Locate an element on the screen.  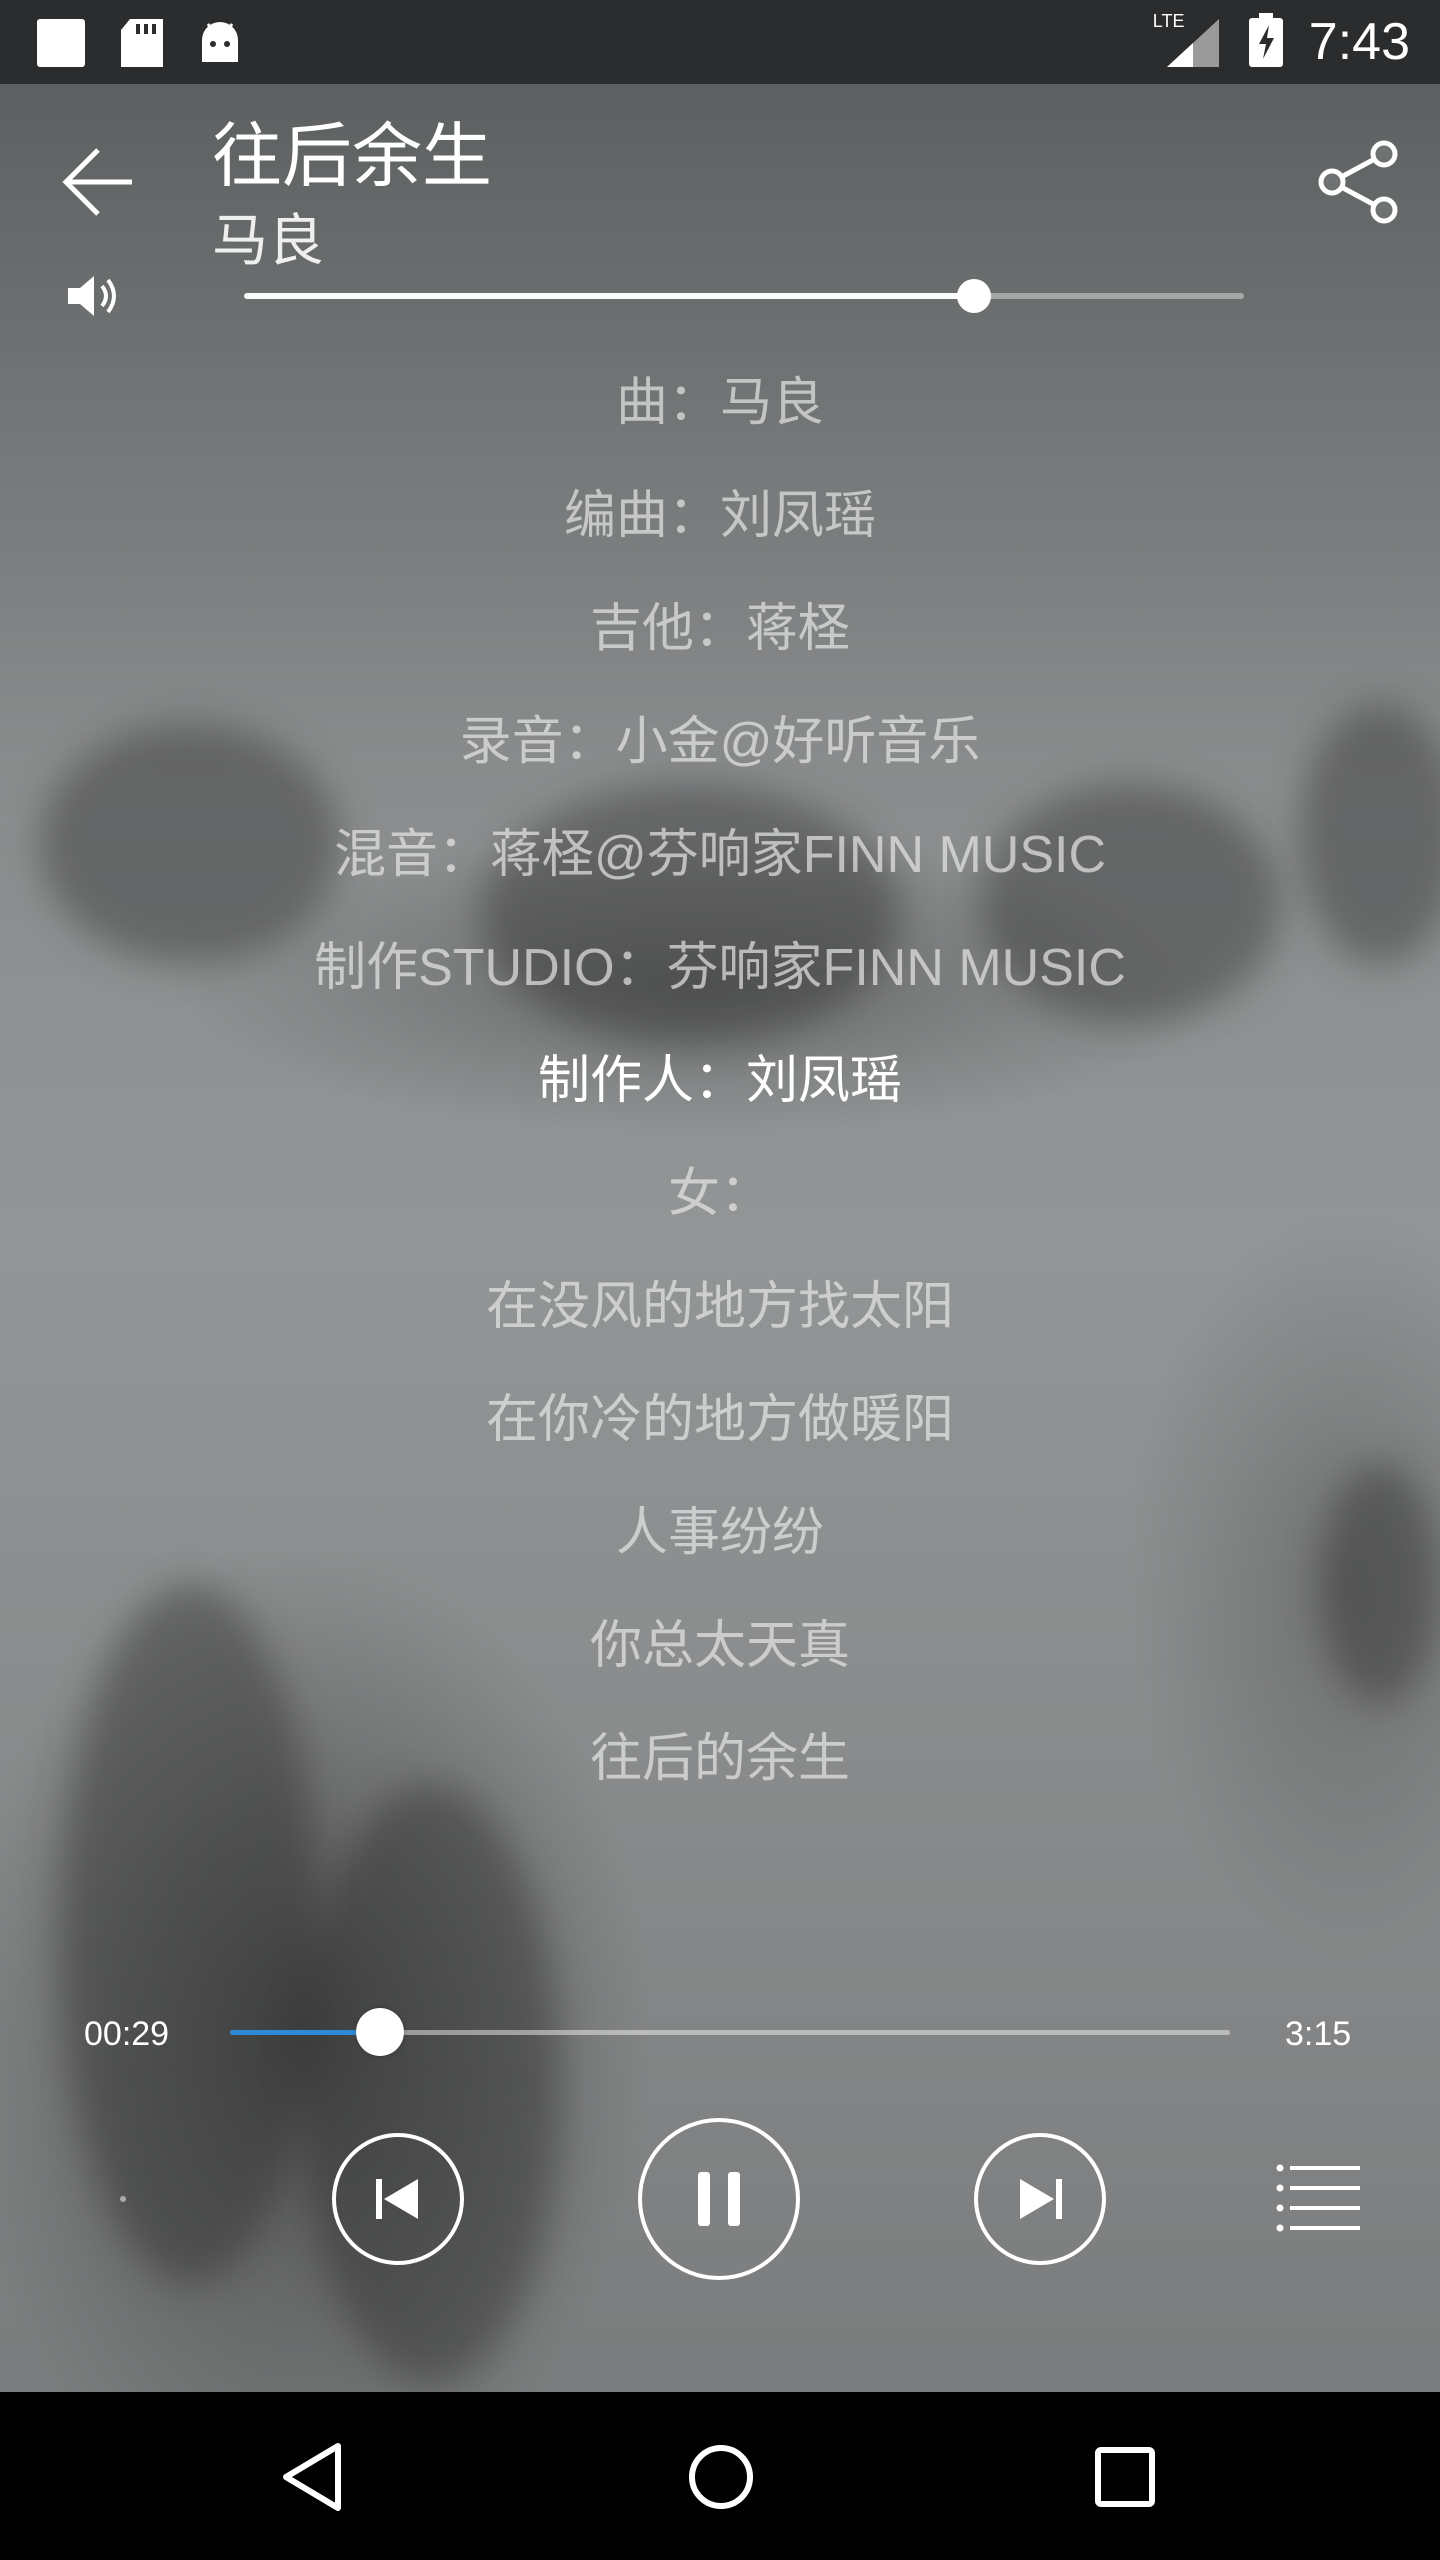
current-time: 00:29 is located at coordinates (127, 2034).